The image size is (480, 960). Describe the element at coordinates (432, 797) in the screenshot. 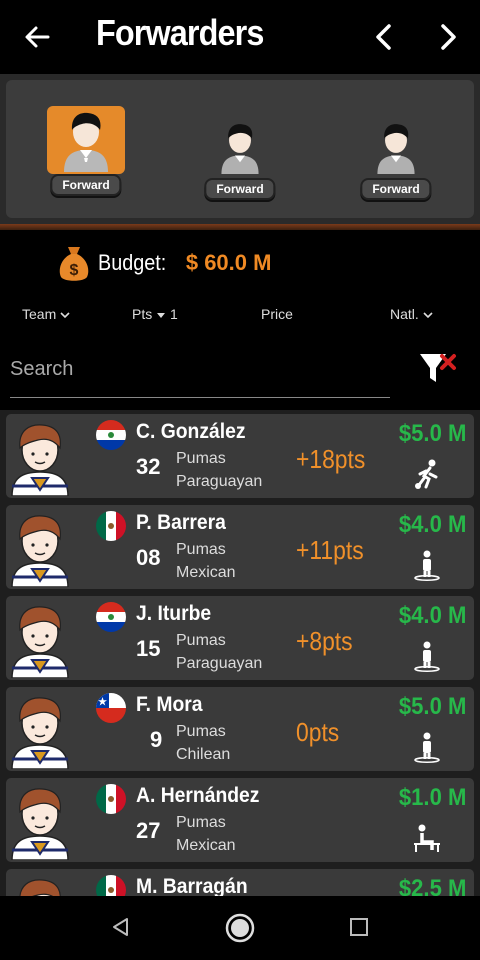

I see `player-price: $1.0 M` at that location.